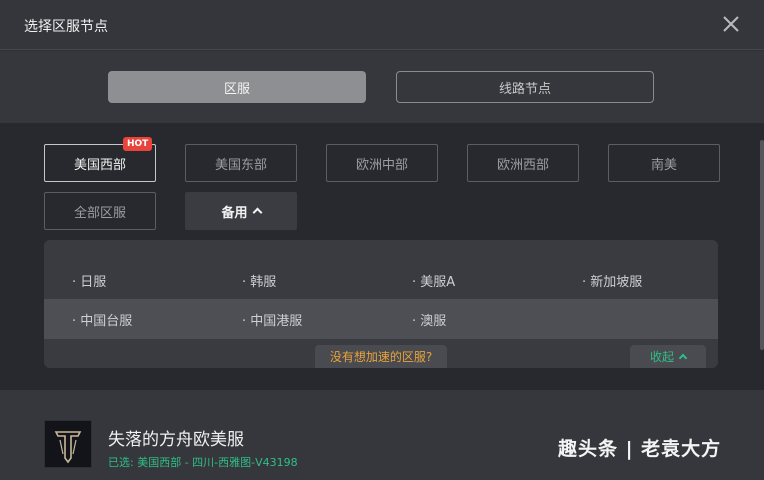  I want to click on selected-prefix: 已选:, so click(123, 462).